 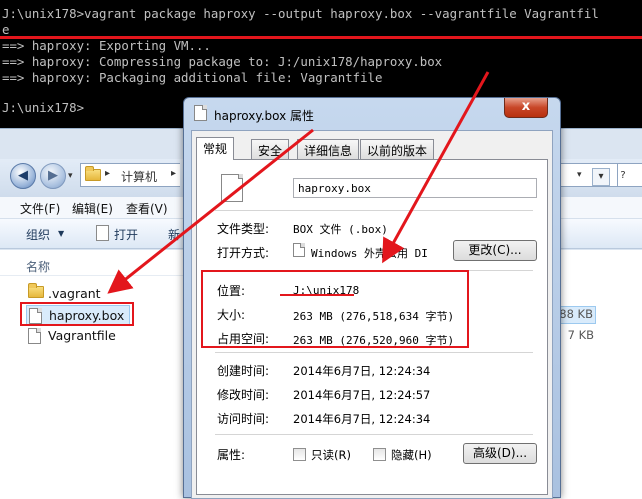 I want to click on value-open-with: Windows 外壳公用 DI, so click(x=369, y=253).